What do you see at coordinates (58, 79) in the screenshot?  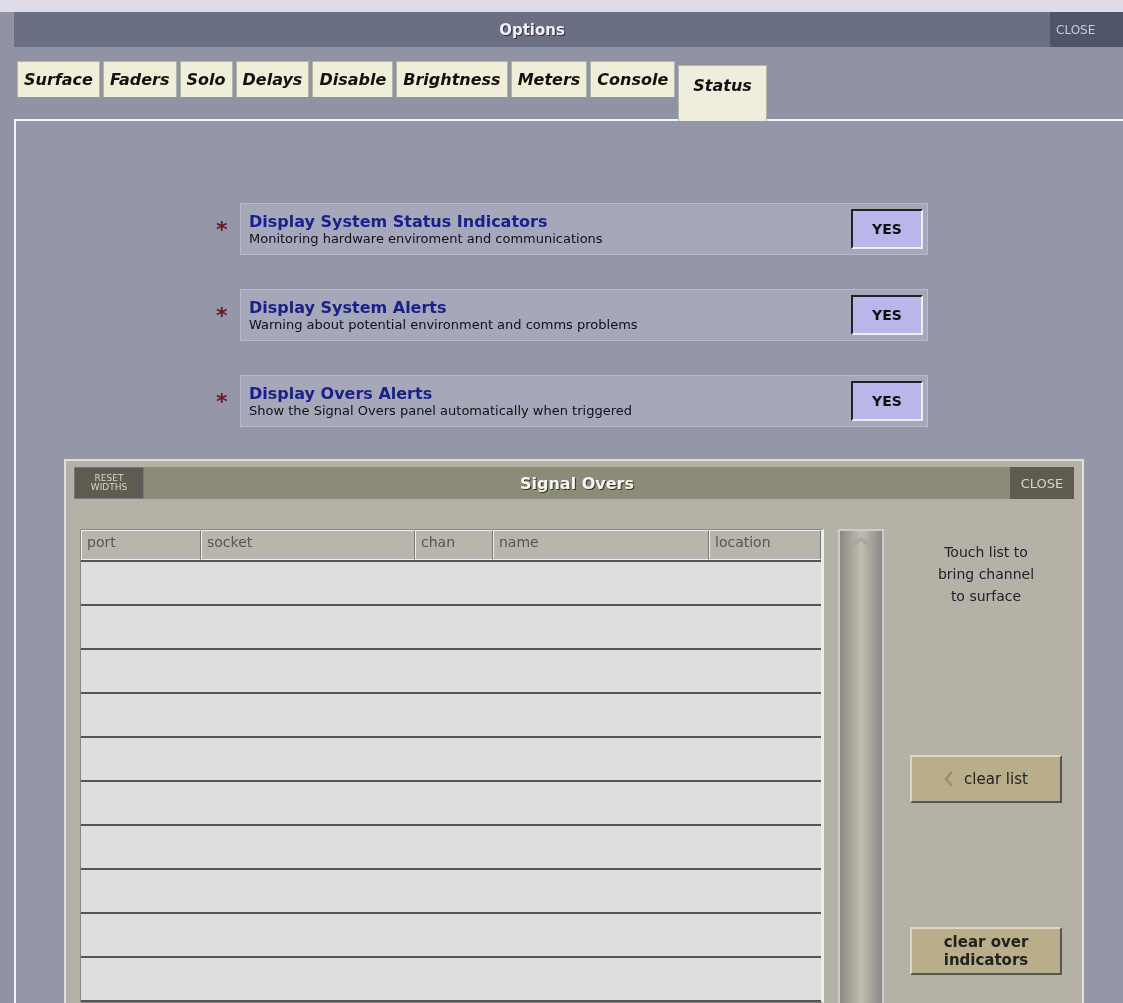 I see `tab: Surface` at bounding box center [58, 79].